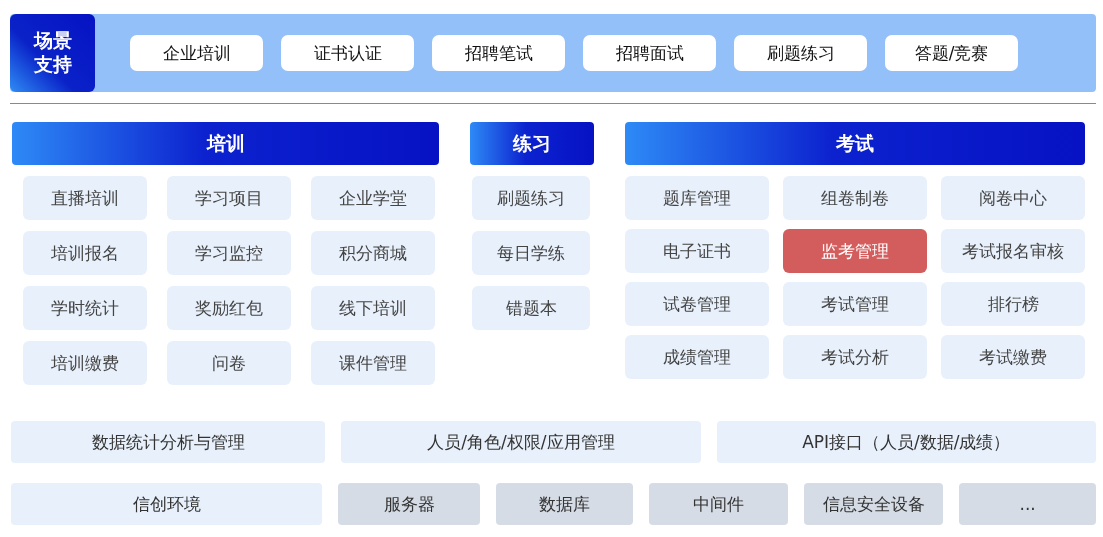  What do you see at coordinates (855, 251) in the screenshot?
I see `module-button: 监考管理` at bounding box center [855, 251].